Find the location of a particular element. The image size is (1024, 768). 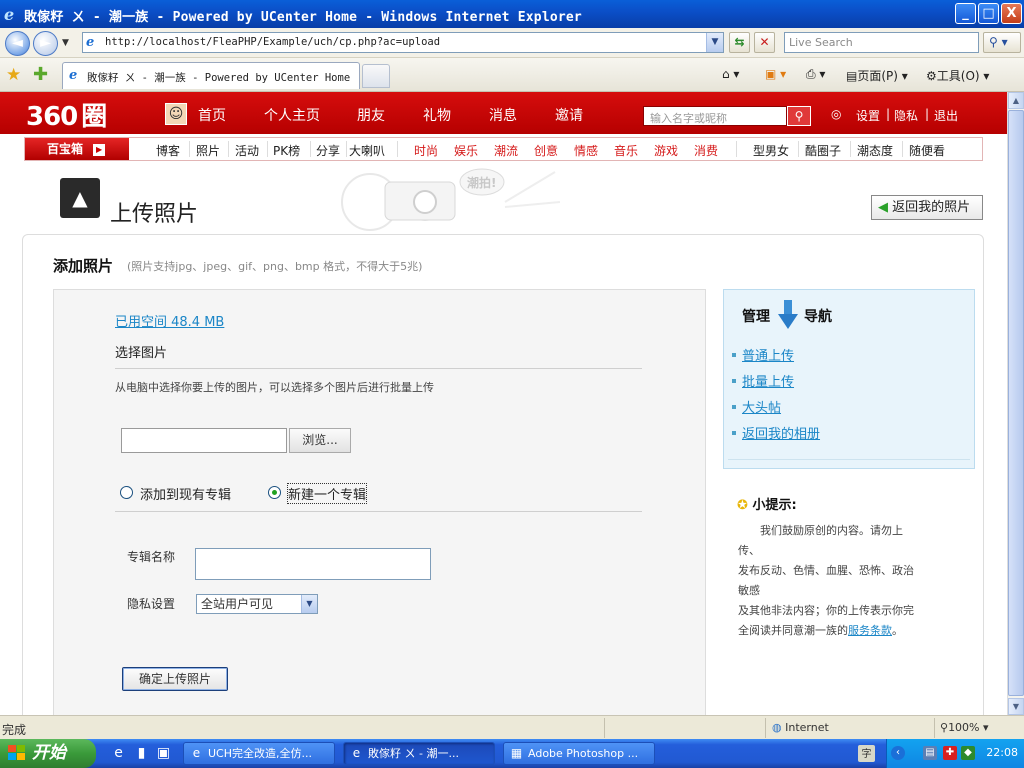

nav-home: 首页 is located at coordinates (212, 115).